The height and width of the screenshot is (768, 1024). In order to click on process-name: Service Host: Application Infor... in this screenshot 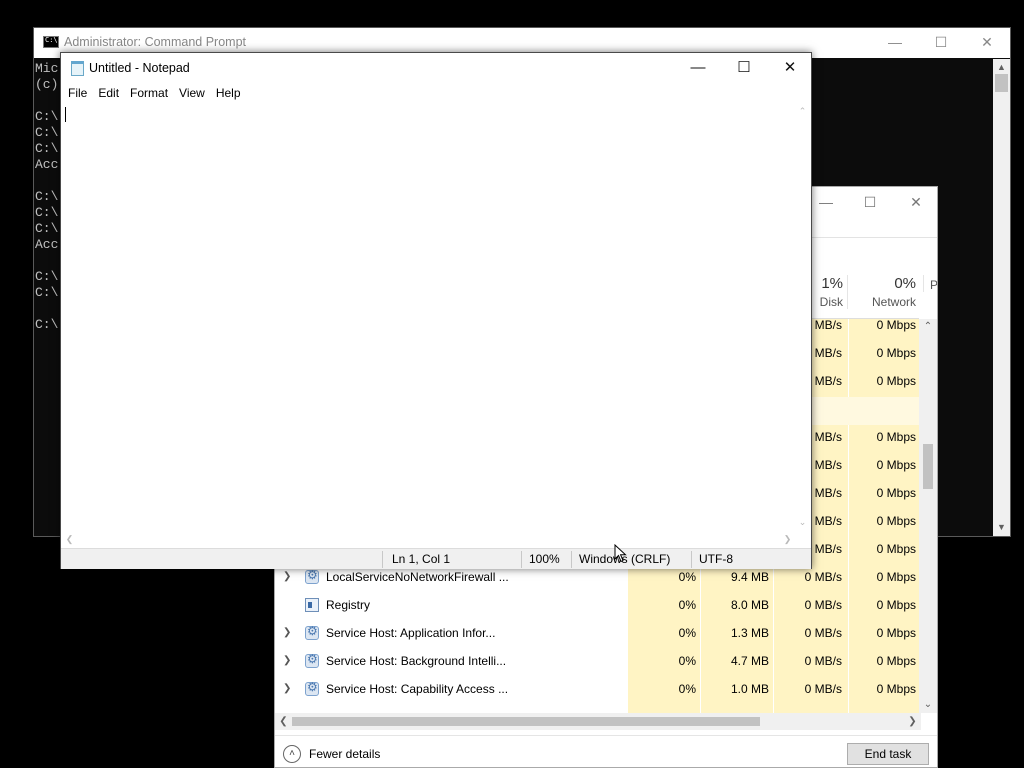, I will do `click(411, 633)`.